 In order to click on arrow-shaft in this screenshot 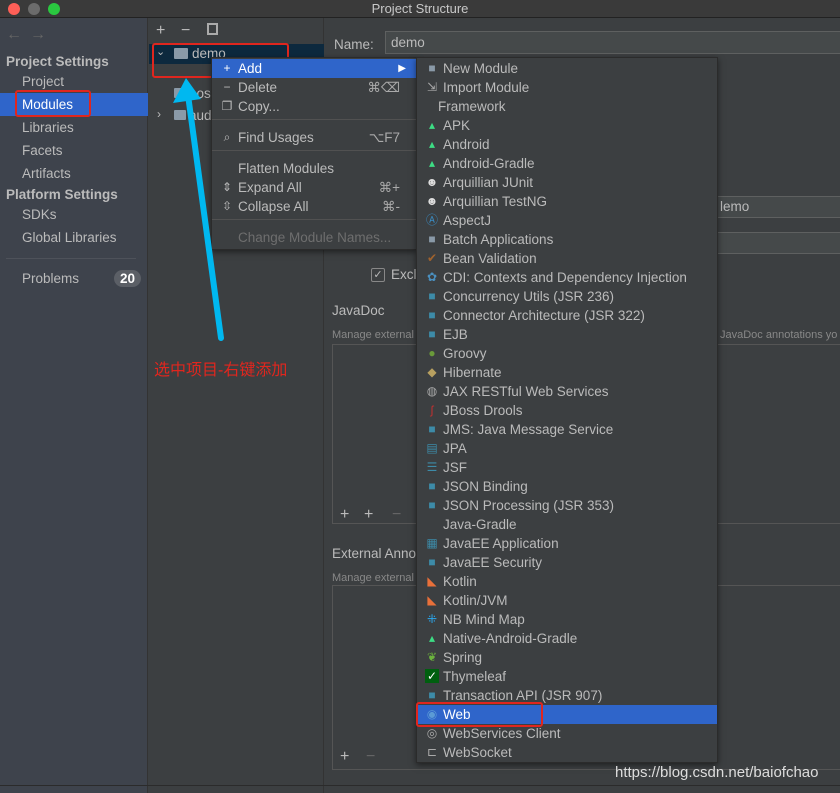, I will do `click(204, 216)`.